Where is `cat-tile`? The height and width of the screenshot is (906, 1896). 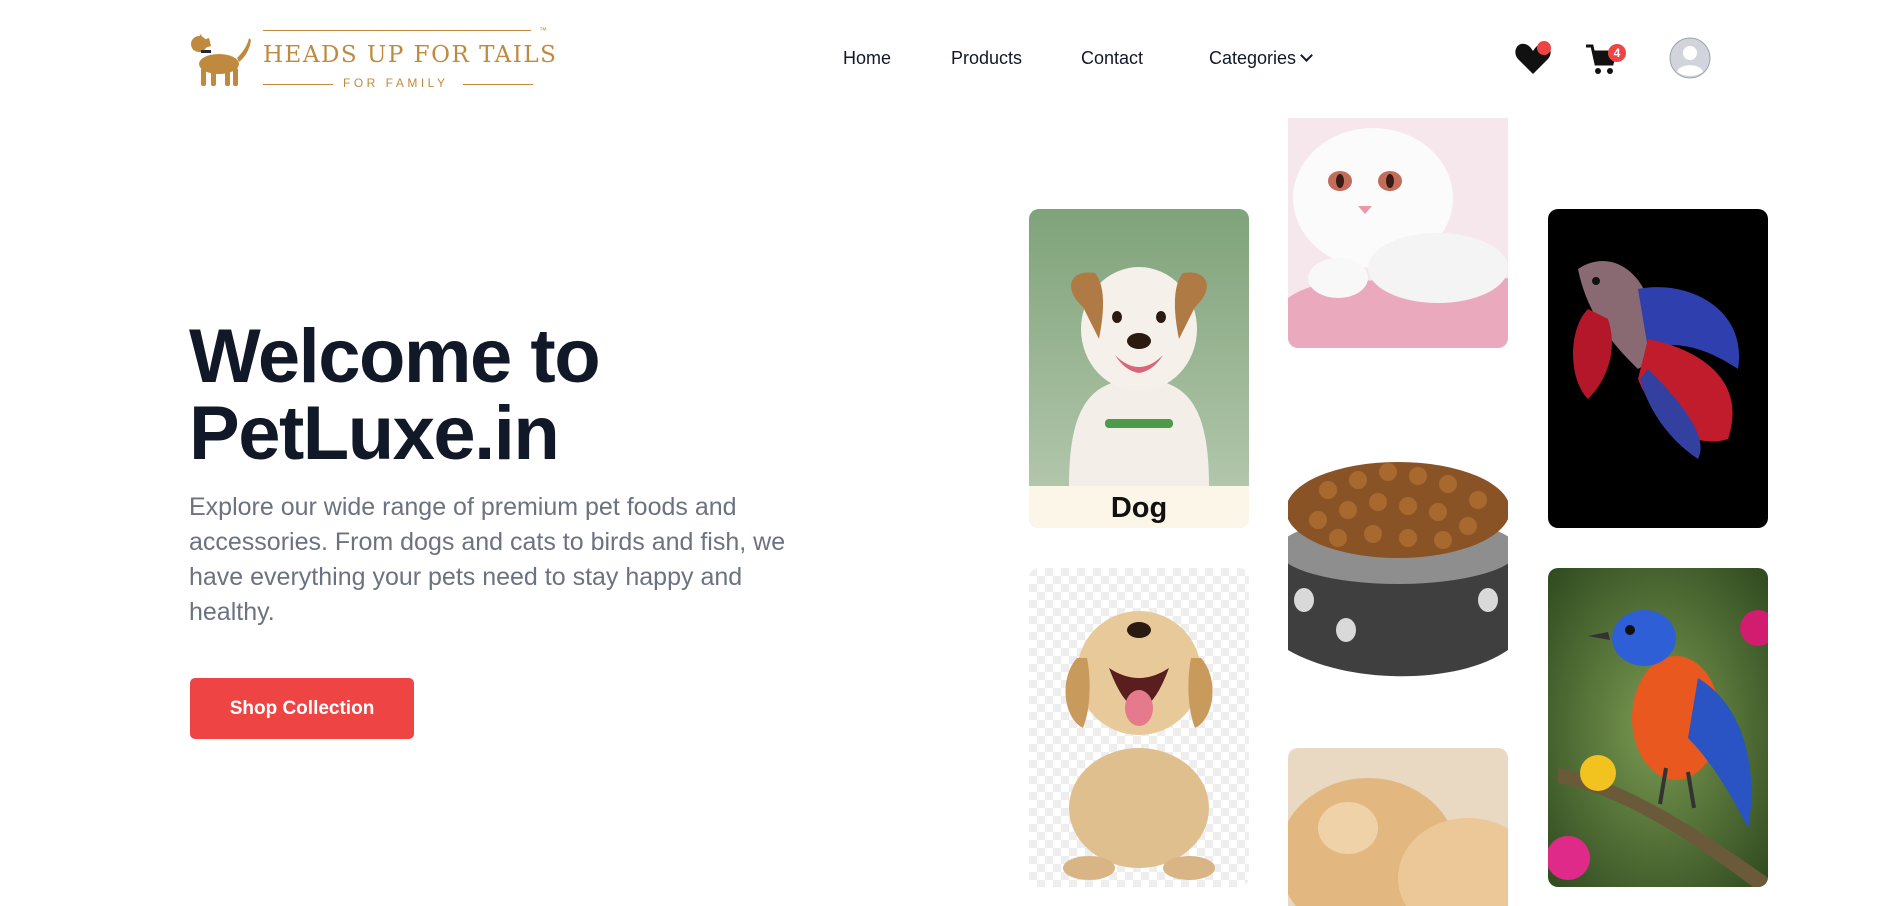 cat-tile is located at coordinates (1398, 233).